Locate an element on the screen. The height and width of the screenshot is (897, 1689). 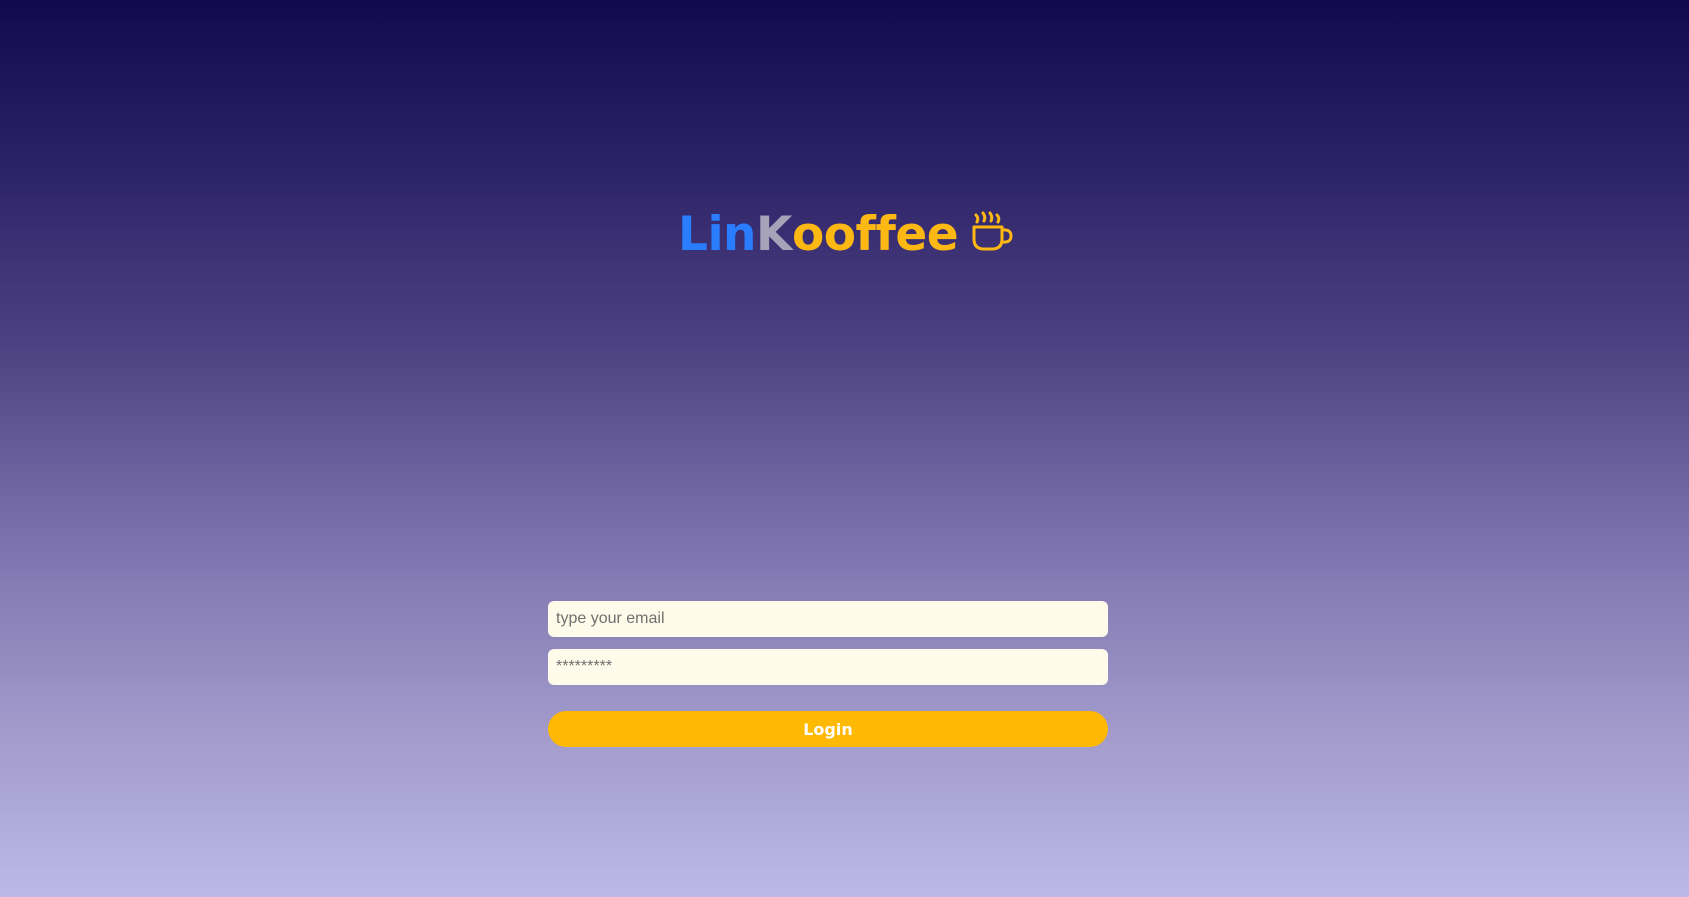
app-logo: Lin Kooffee is located at coordinates (846, 234).